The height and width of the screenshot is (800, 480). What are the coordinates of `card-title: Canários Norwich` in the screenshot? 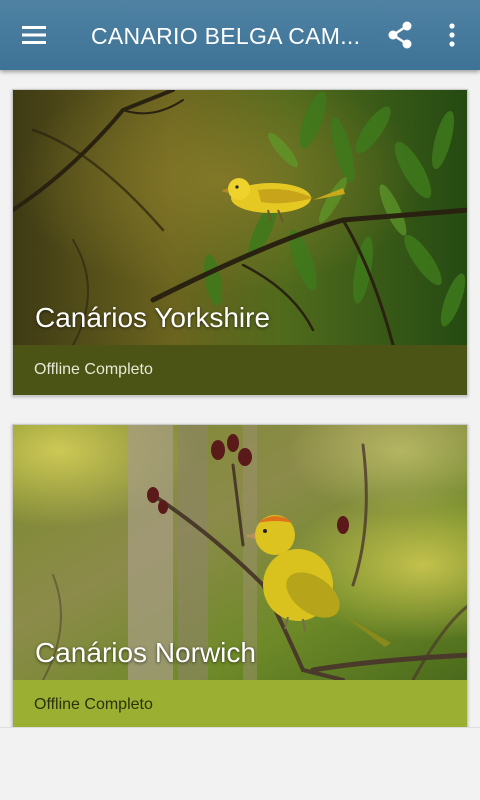 It's located at (145, 652).